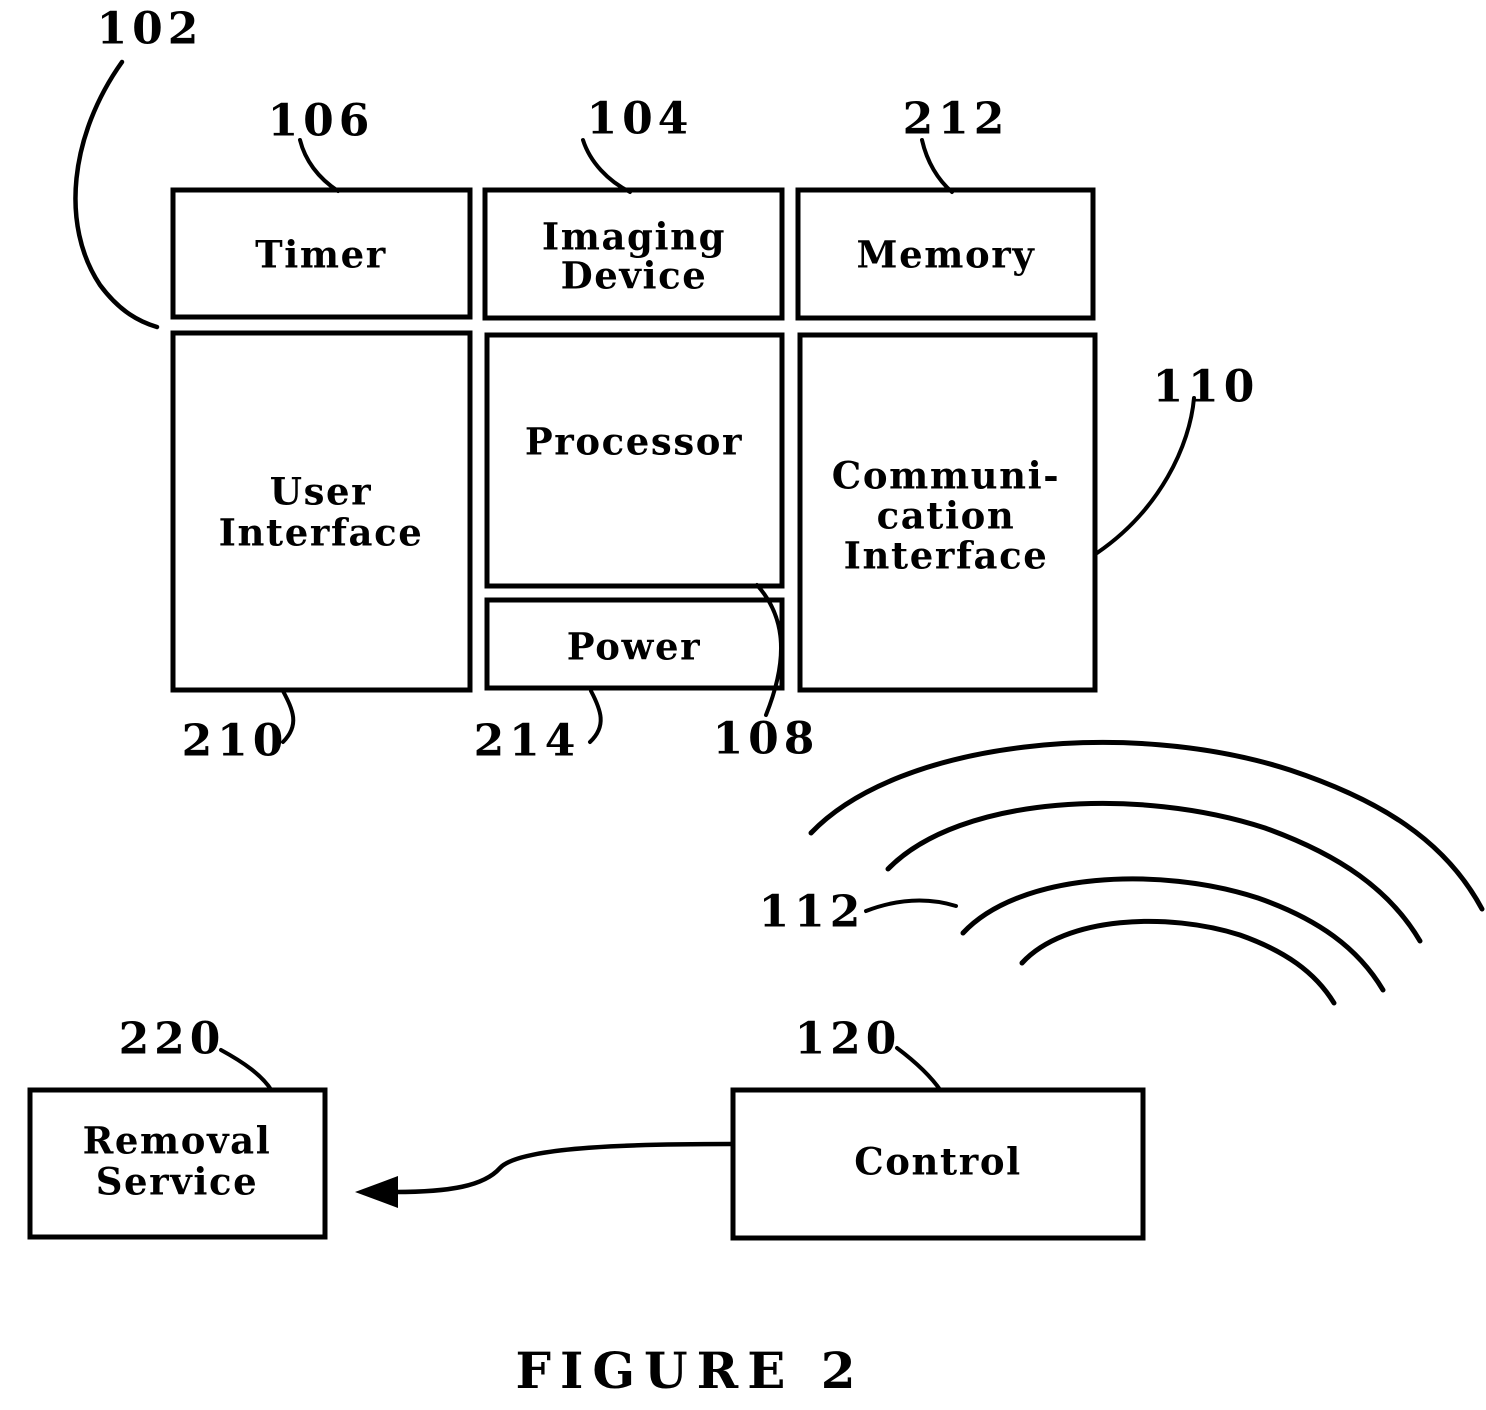 This screenshot has width=1486, height=1410. What do you see at coordinates (527, 741) in the screenshot?
I see `ref-numeral-214: 214` at bounding box center [527, 741].